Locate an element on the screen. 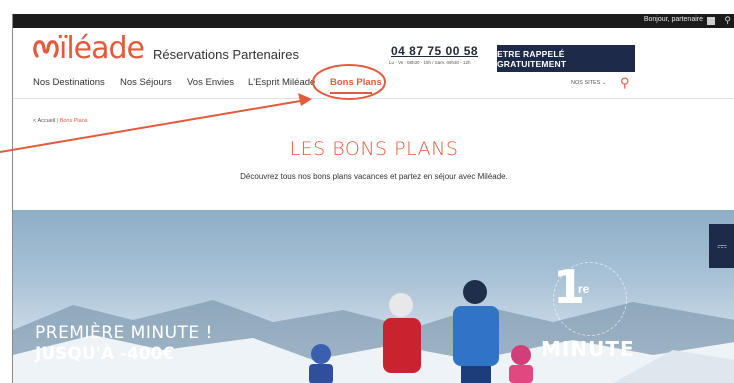  logo: ïléade is located at coordinates (102, 49).